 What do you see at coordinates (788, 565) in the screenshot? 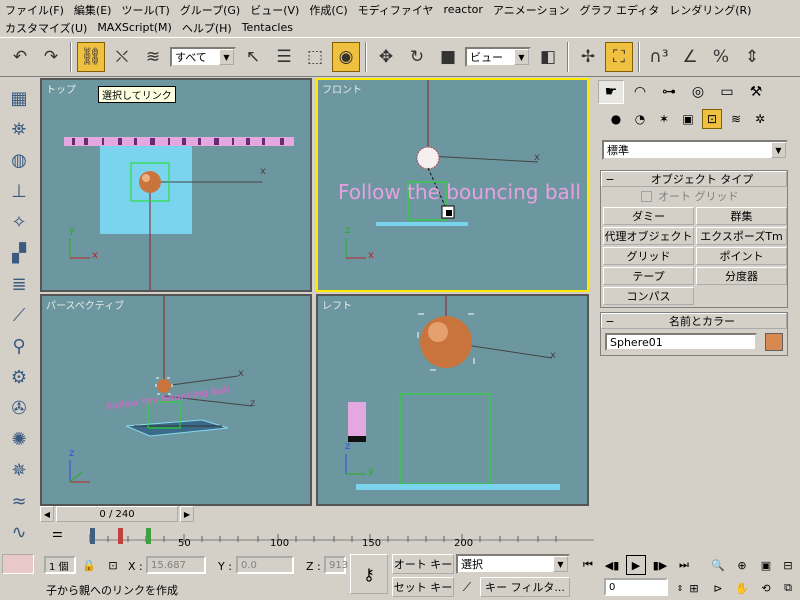
I see `zoom-extents-all-icon: ⊟` at bounding box center [788, 565].